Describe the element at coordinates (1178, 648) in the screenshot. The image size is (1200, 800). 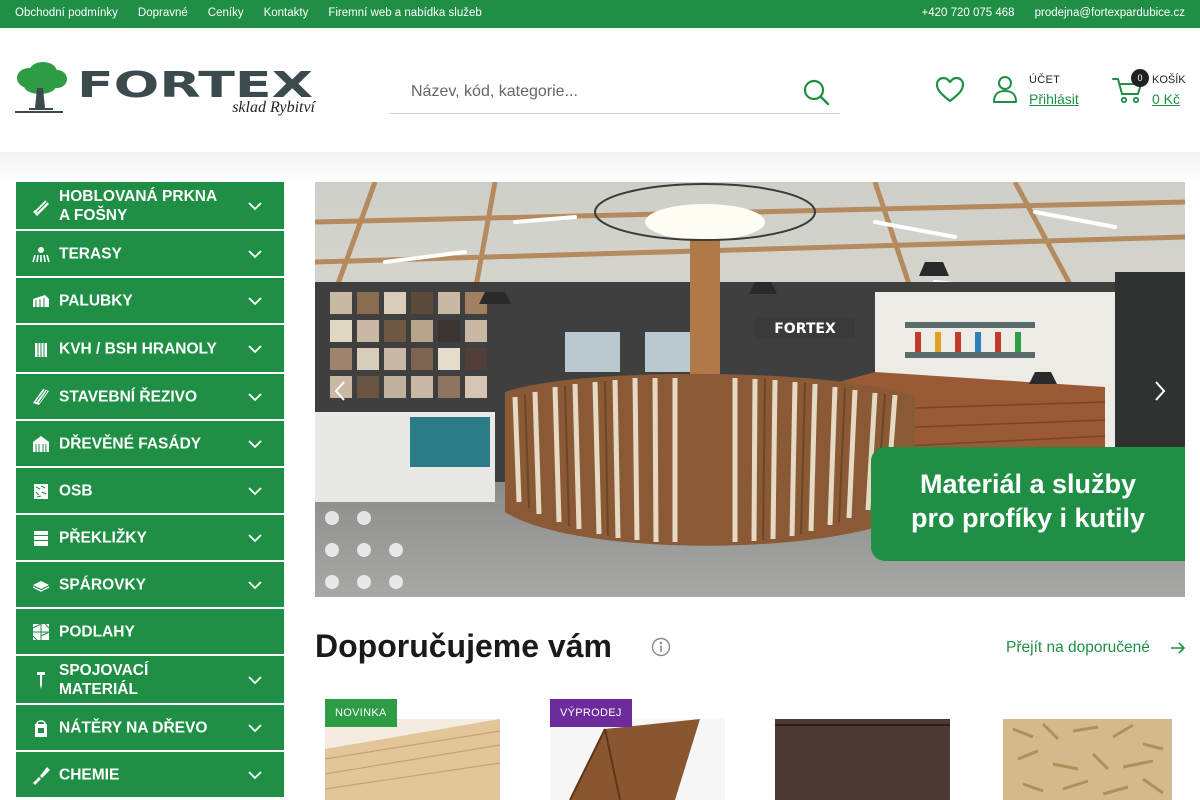
I see `arrow-right-icon` at that location.